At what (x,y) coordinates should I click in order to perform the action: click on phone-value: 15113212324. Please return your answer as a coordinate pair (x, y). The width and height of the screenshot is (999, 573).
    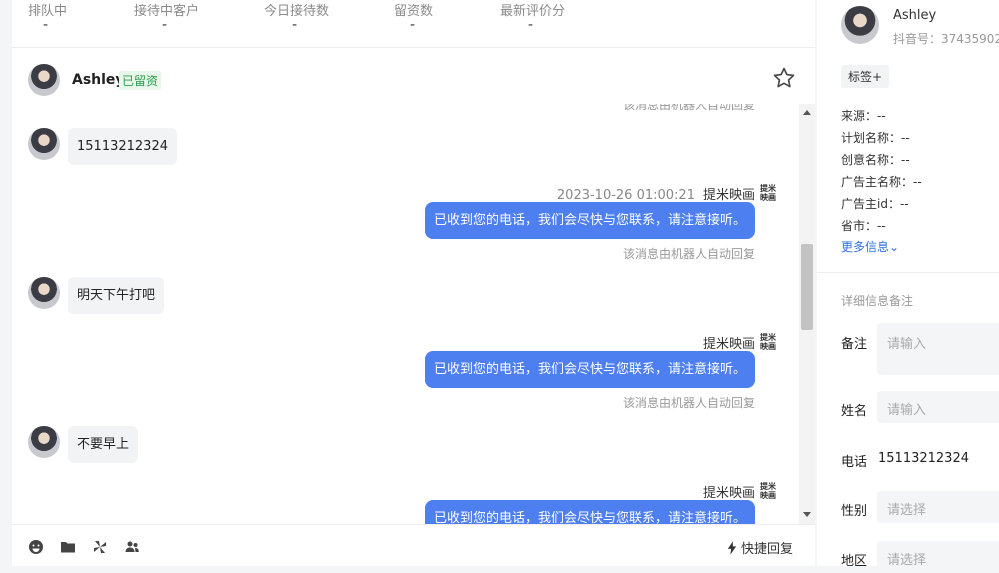
    Looking at the image, I should click on (923, 458).